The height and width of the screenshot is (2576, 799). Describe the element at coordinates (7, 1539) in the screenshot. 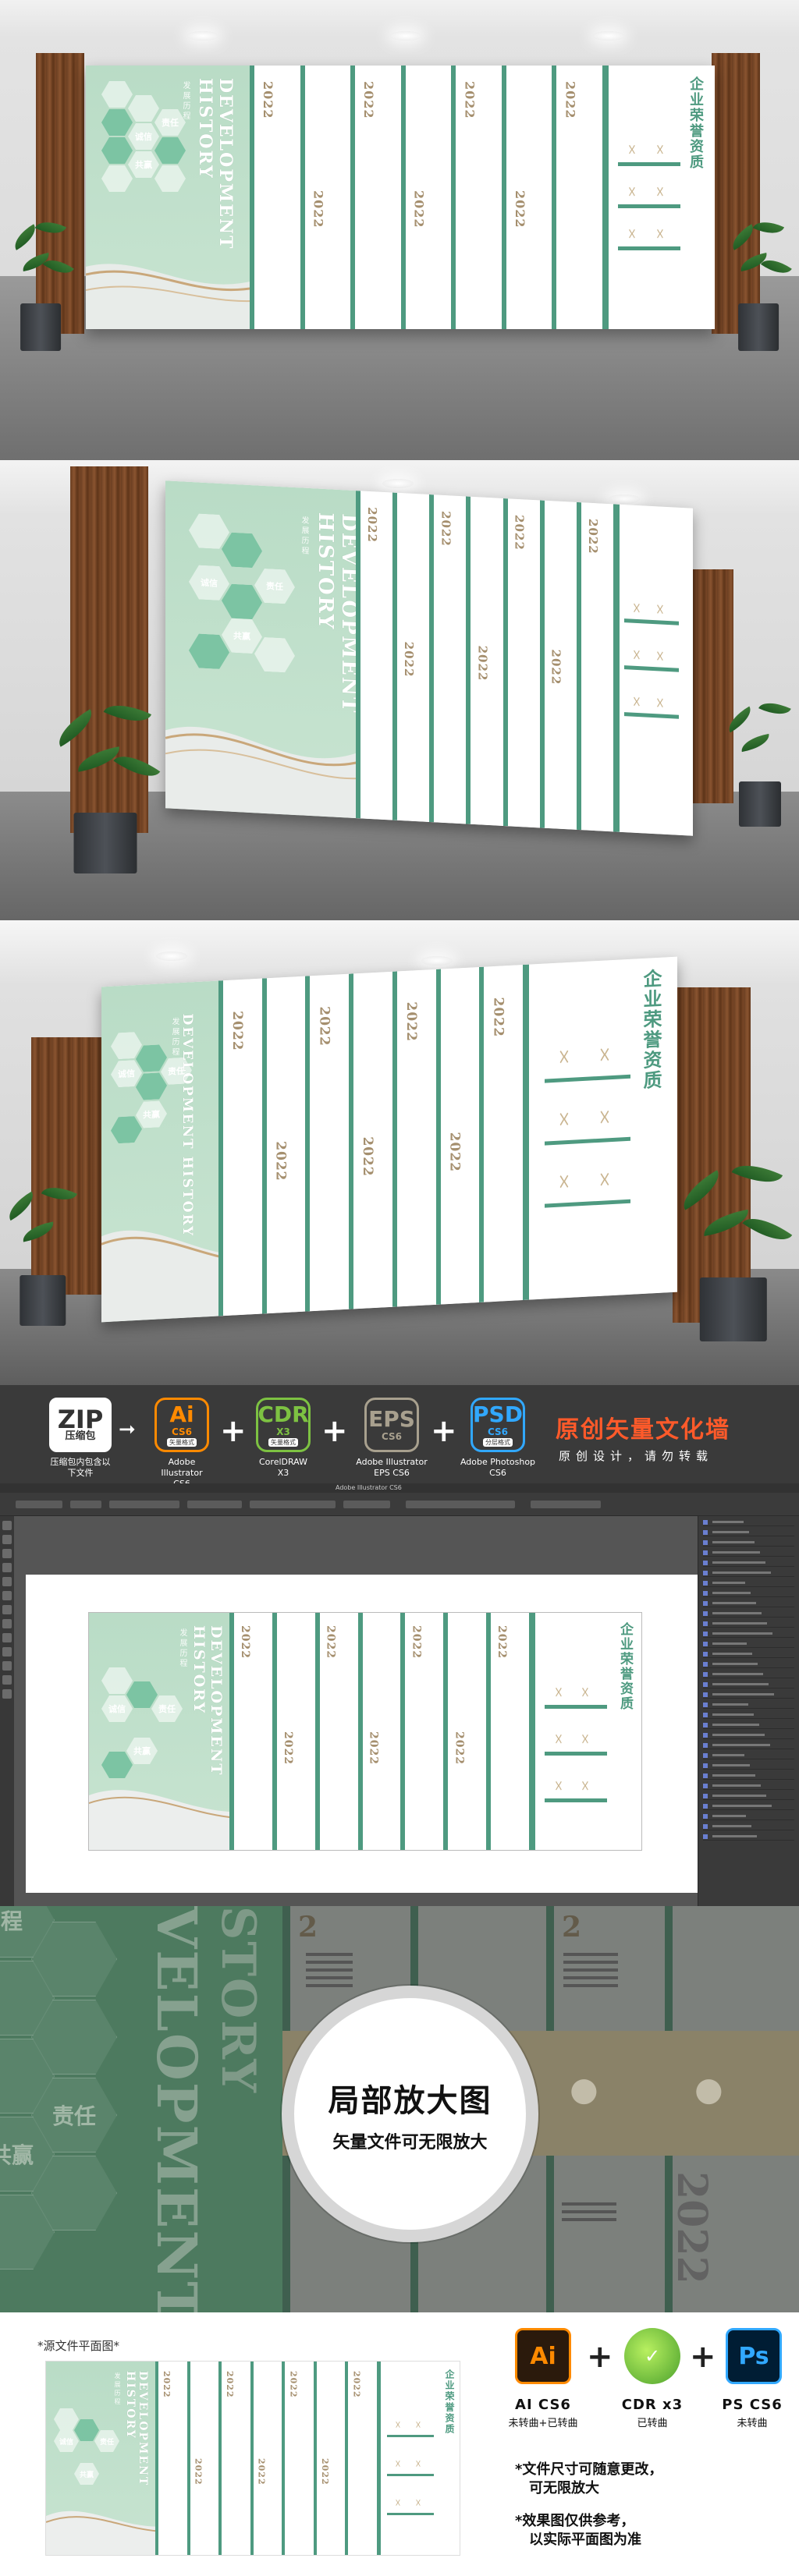

I see `direct-selection-tool-icon` at that location.